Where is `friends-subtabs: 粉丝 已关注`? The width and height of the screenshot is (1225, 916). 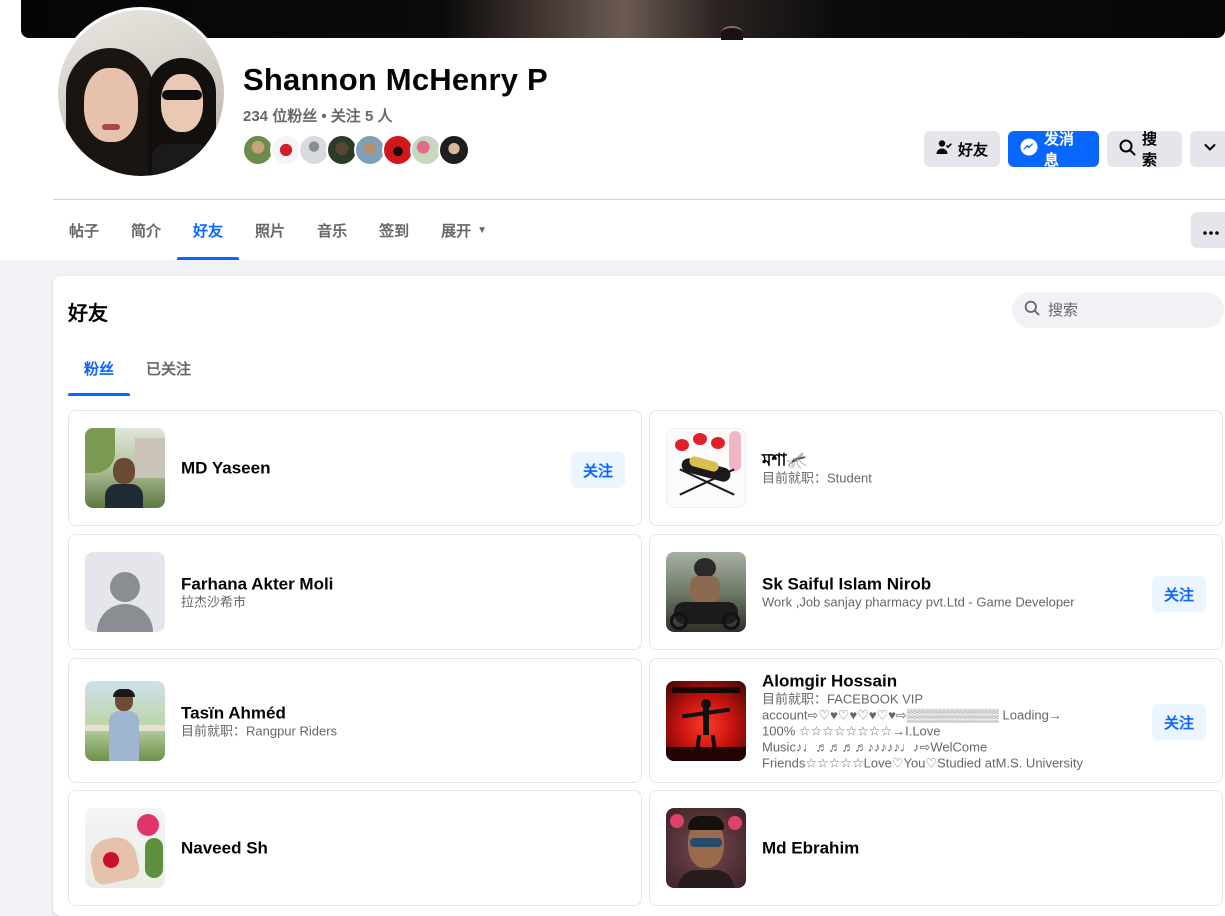 friends-subtabs: 粉丝 已关注 is located at coordinates (137, 368).